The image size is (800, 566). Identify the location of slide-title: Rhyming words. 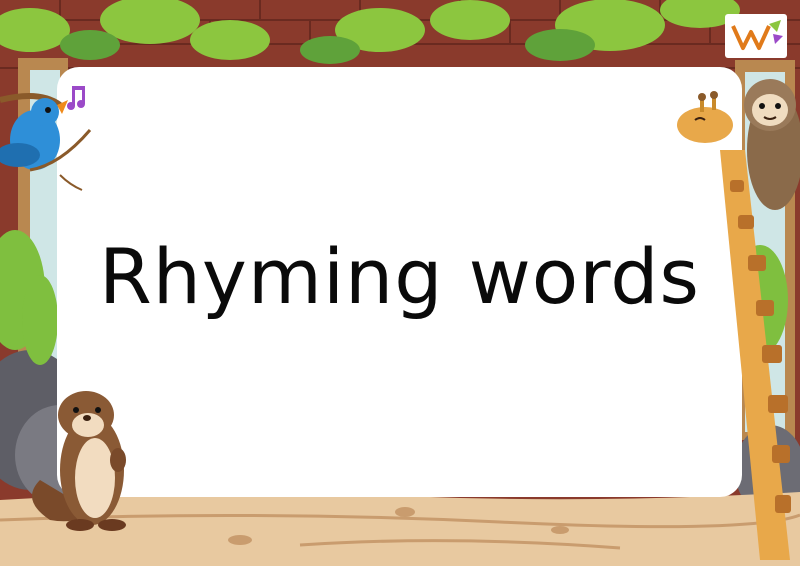
(399, 276).